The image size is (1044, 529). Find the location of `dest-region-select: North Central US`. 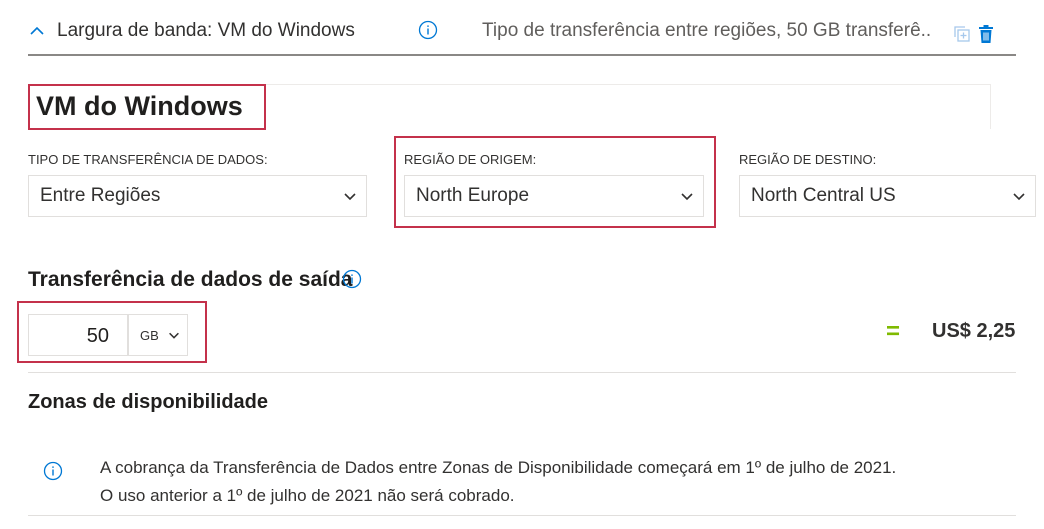

dest-region-select: North Central US is located at coordinates (887, 196).